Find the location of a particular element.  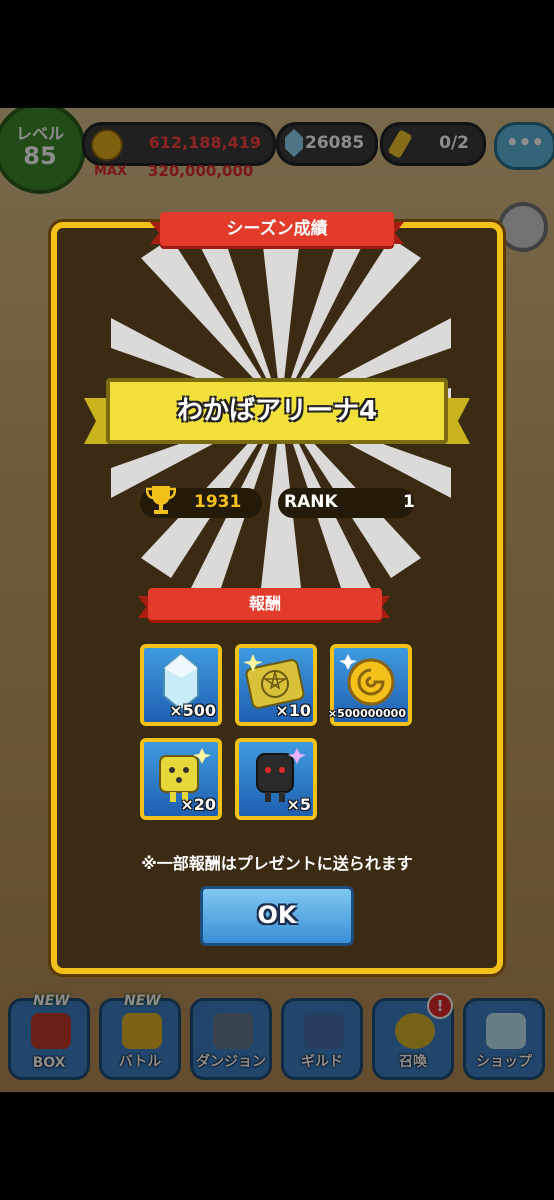

dialog-title: シーズン成績 is located at coordinates (277, 229).